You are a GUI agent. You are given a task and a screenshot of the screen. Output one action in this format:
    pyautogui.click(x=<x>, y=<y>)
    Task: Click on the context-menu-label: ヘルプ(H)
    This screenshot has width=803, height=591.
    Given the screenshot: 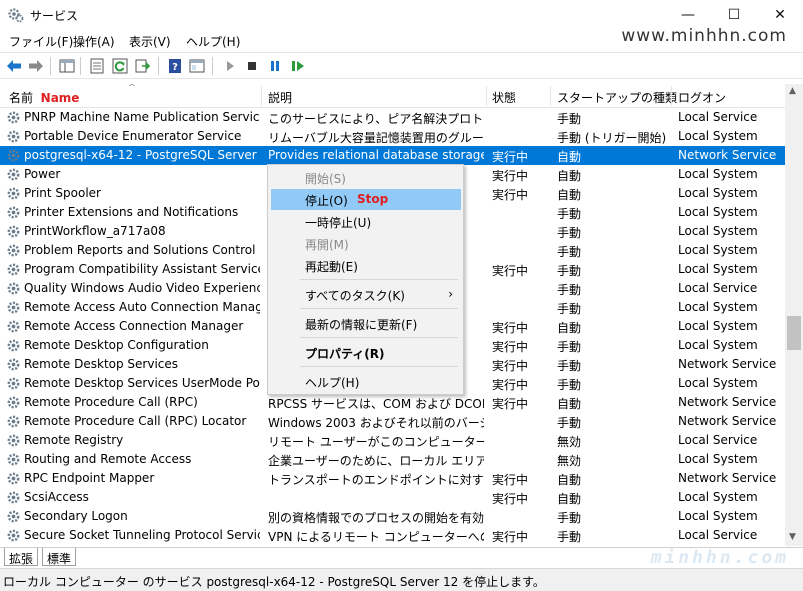 What is the action you would take?
    pyautogui.click(x=332, y=383)
    